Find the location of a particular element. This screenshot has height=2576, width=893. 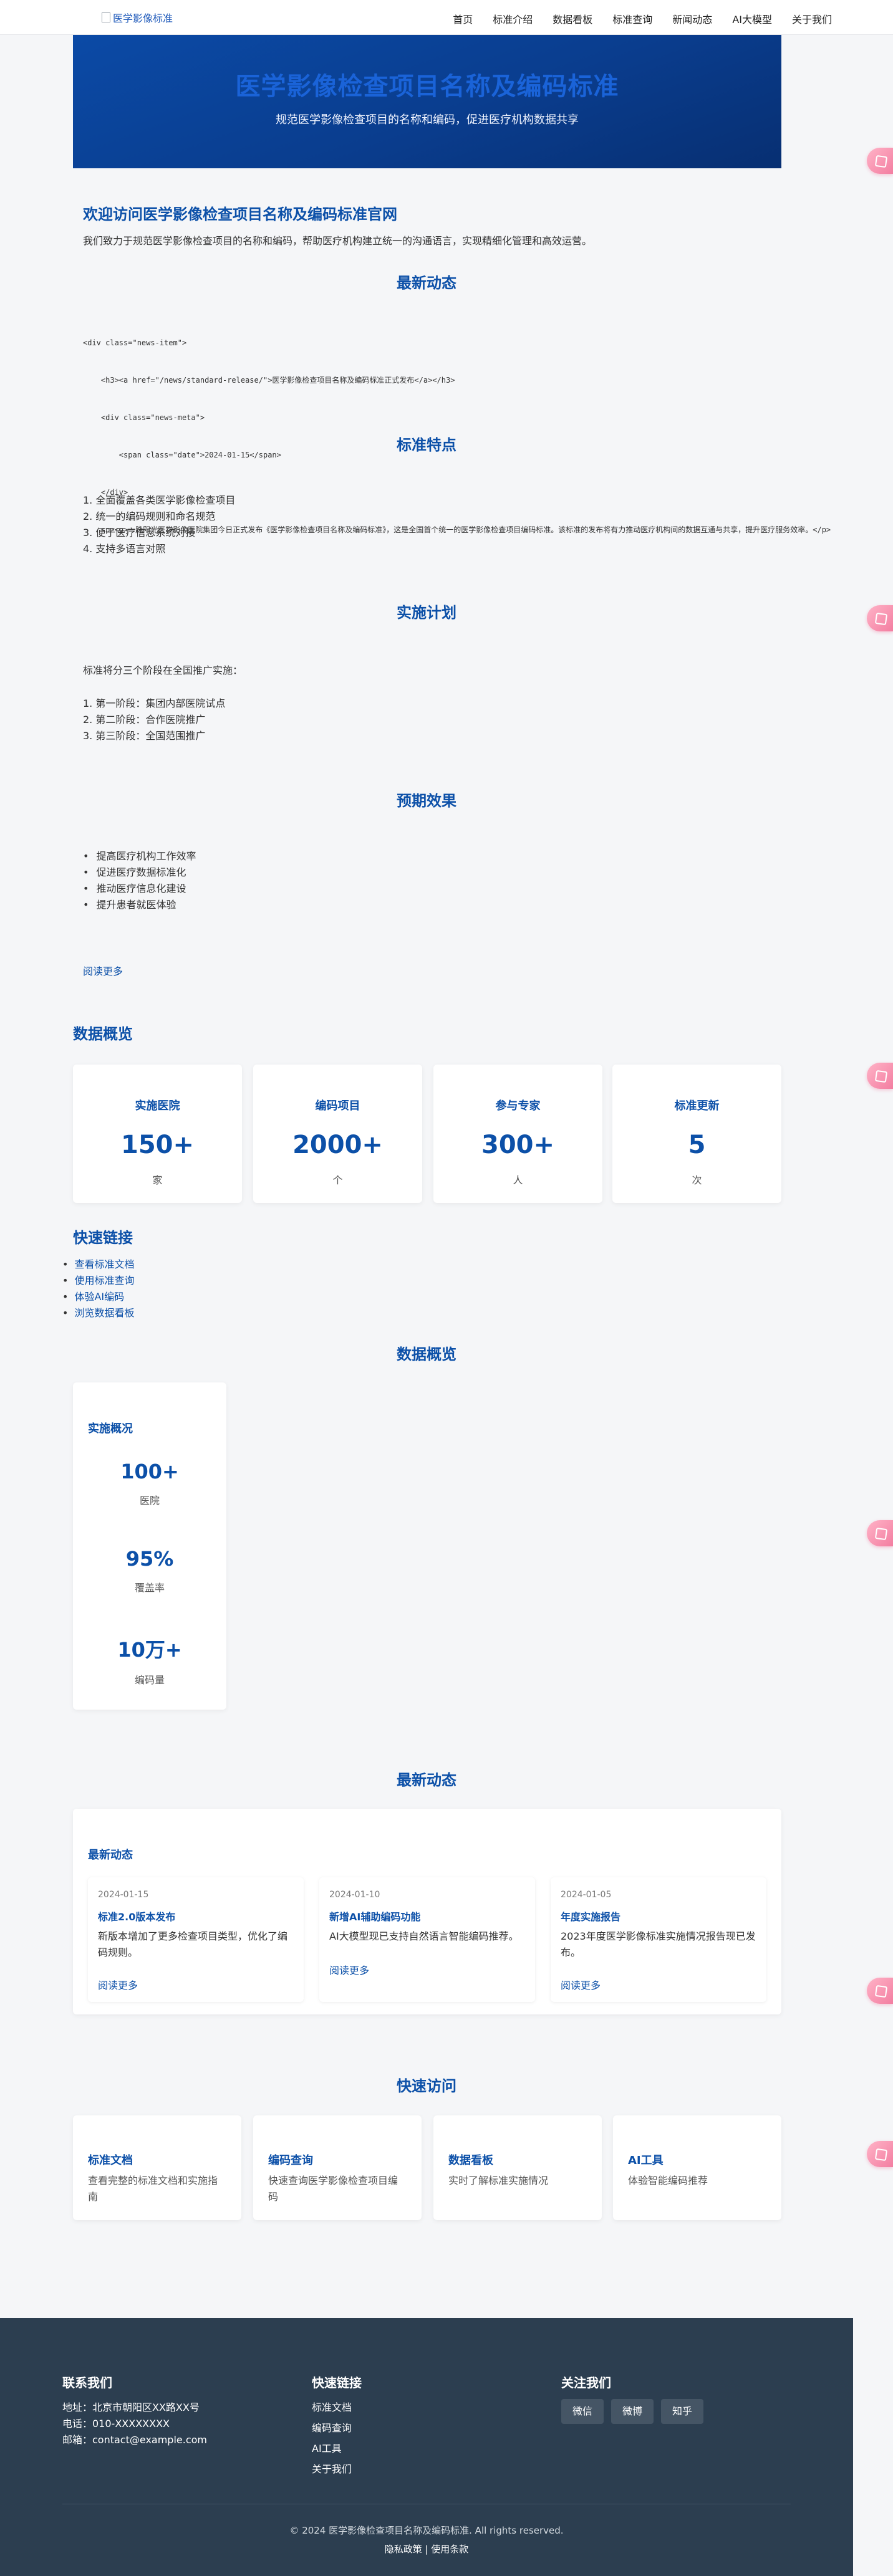

implementation-card: 实施概况 100+ 医院 95% 覆盖率 10万+ 编码量 is located at coordinates (149, 1546).